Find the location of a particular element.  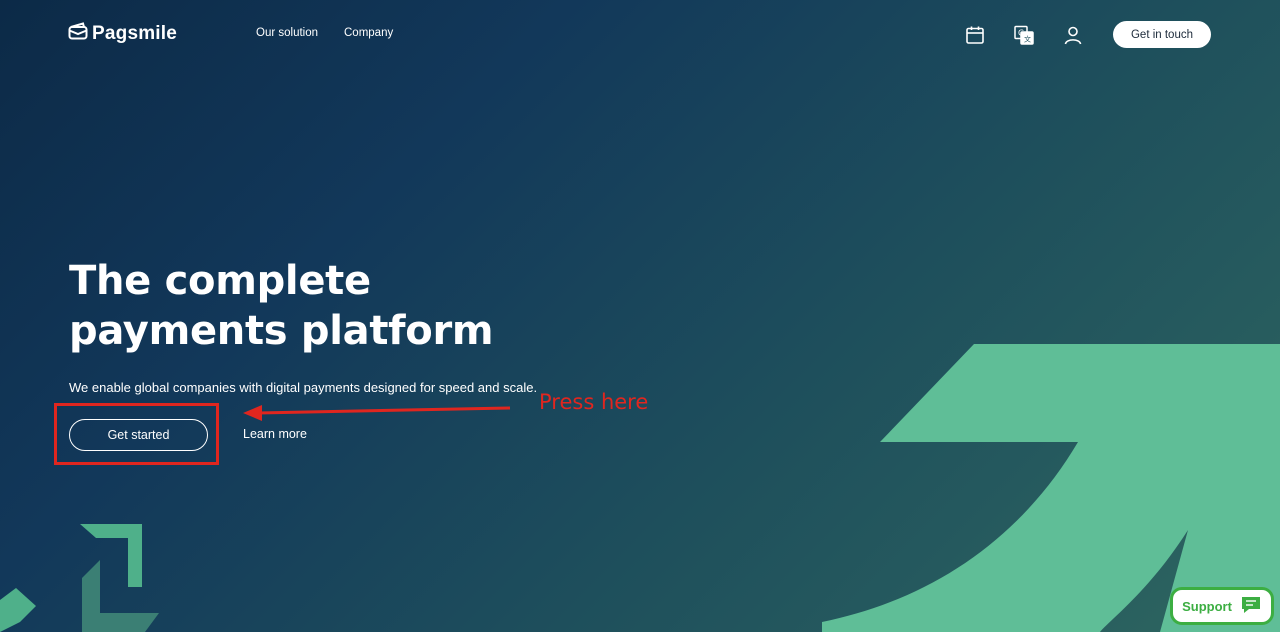

translate-icon: G 文 is located at coordinates (1024, 35).